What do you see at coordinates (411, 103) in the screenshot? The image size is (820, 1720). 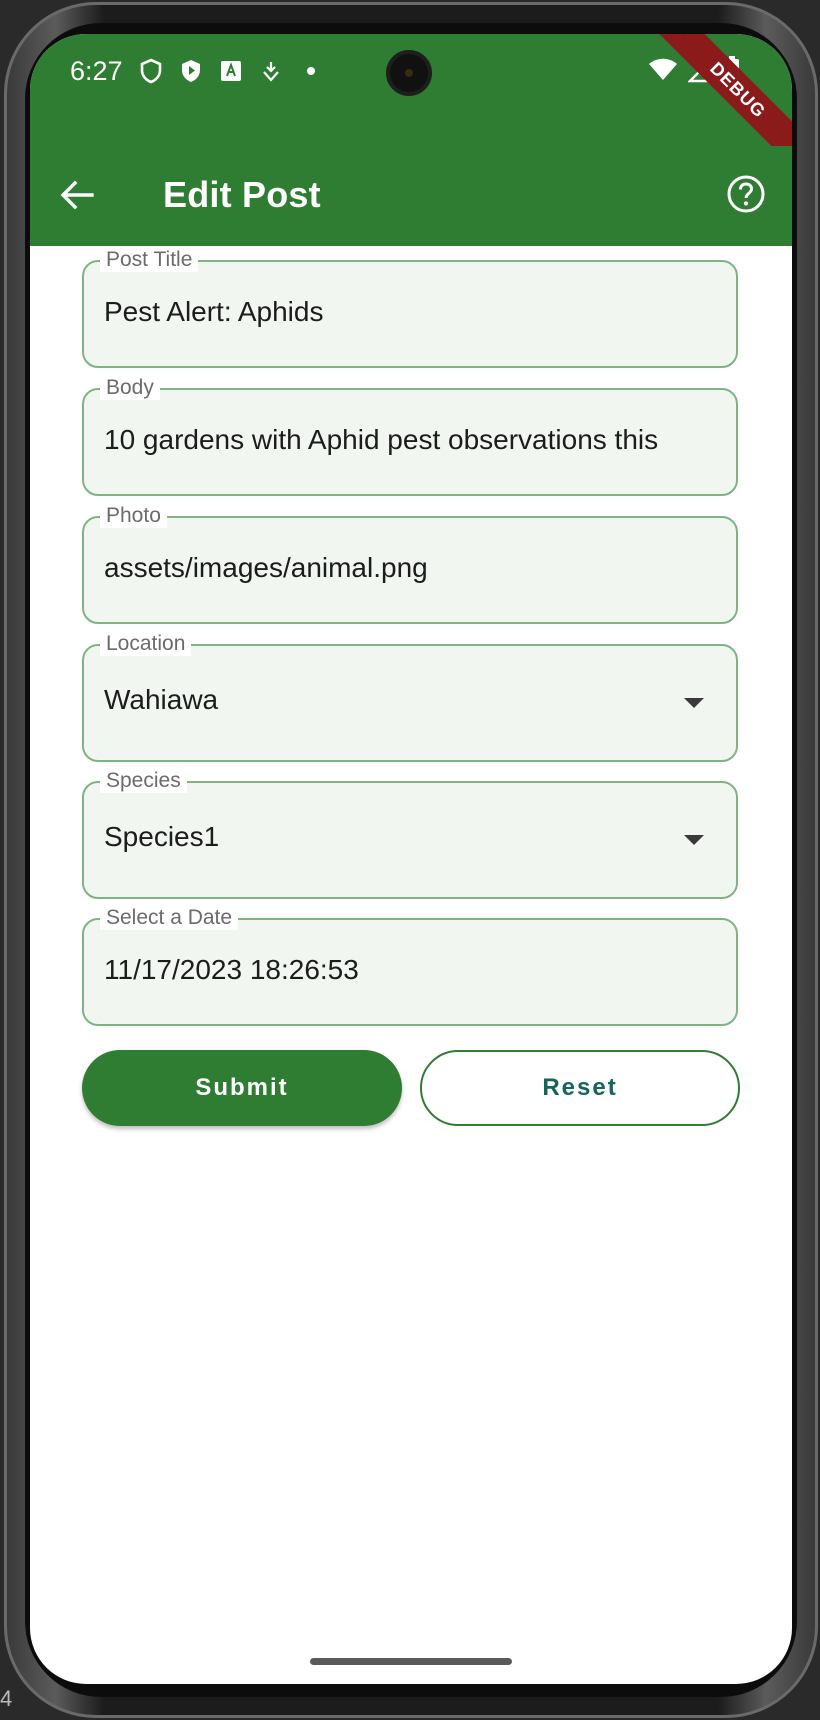 I see `status-bar: 6:27 DEBUG` at bounding box center [411, 103].